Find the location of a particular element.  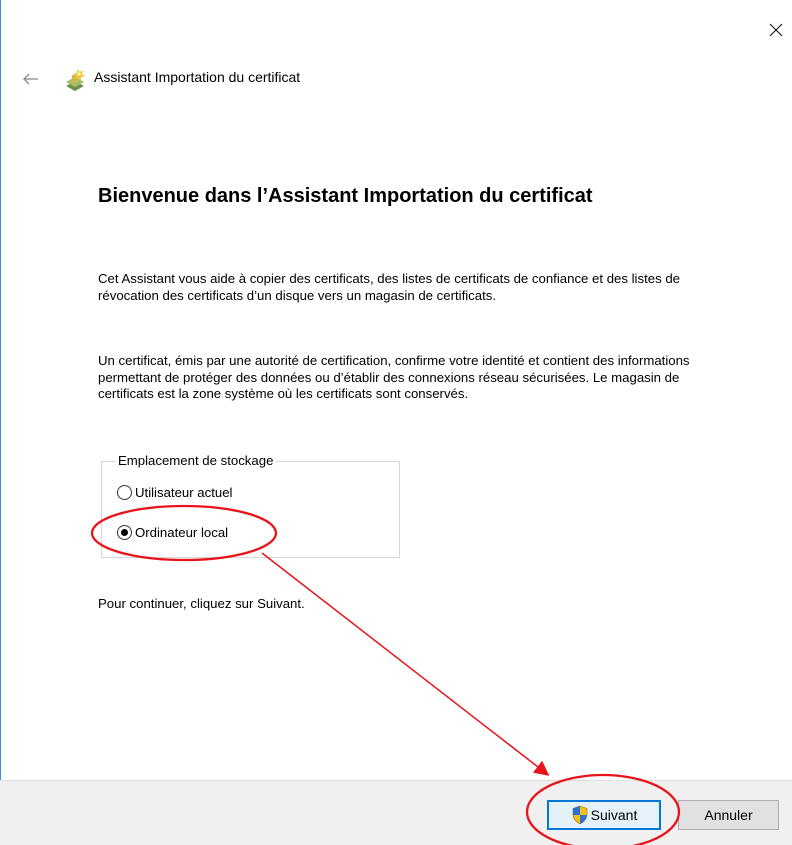

continue-instruction: Pour continuer, cliquez sur Suivant. is located at coordinates (201, 603).